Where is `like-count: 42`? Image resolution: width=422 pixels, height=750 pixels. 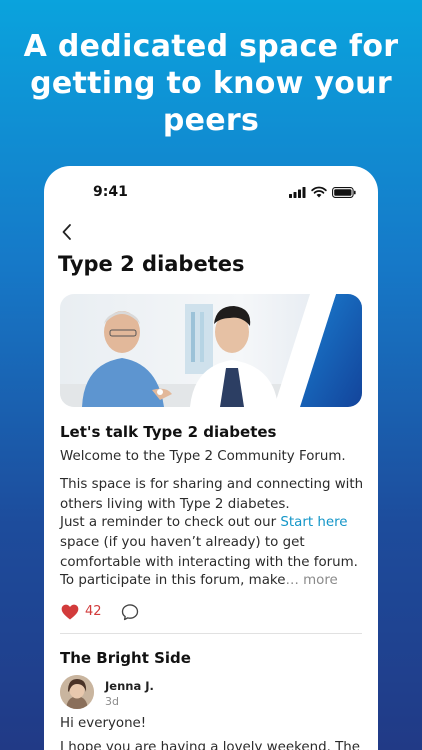
like-count: 42 is located at coordinates (93, 611).